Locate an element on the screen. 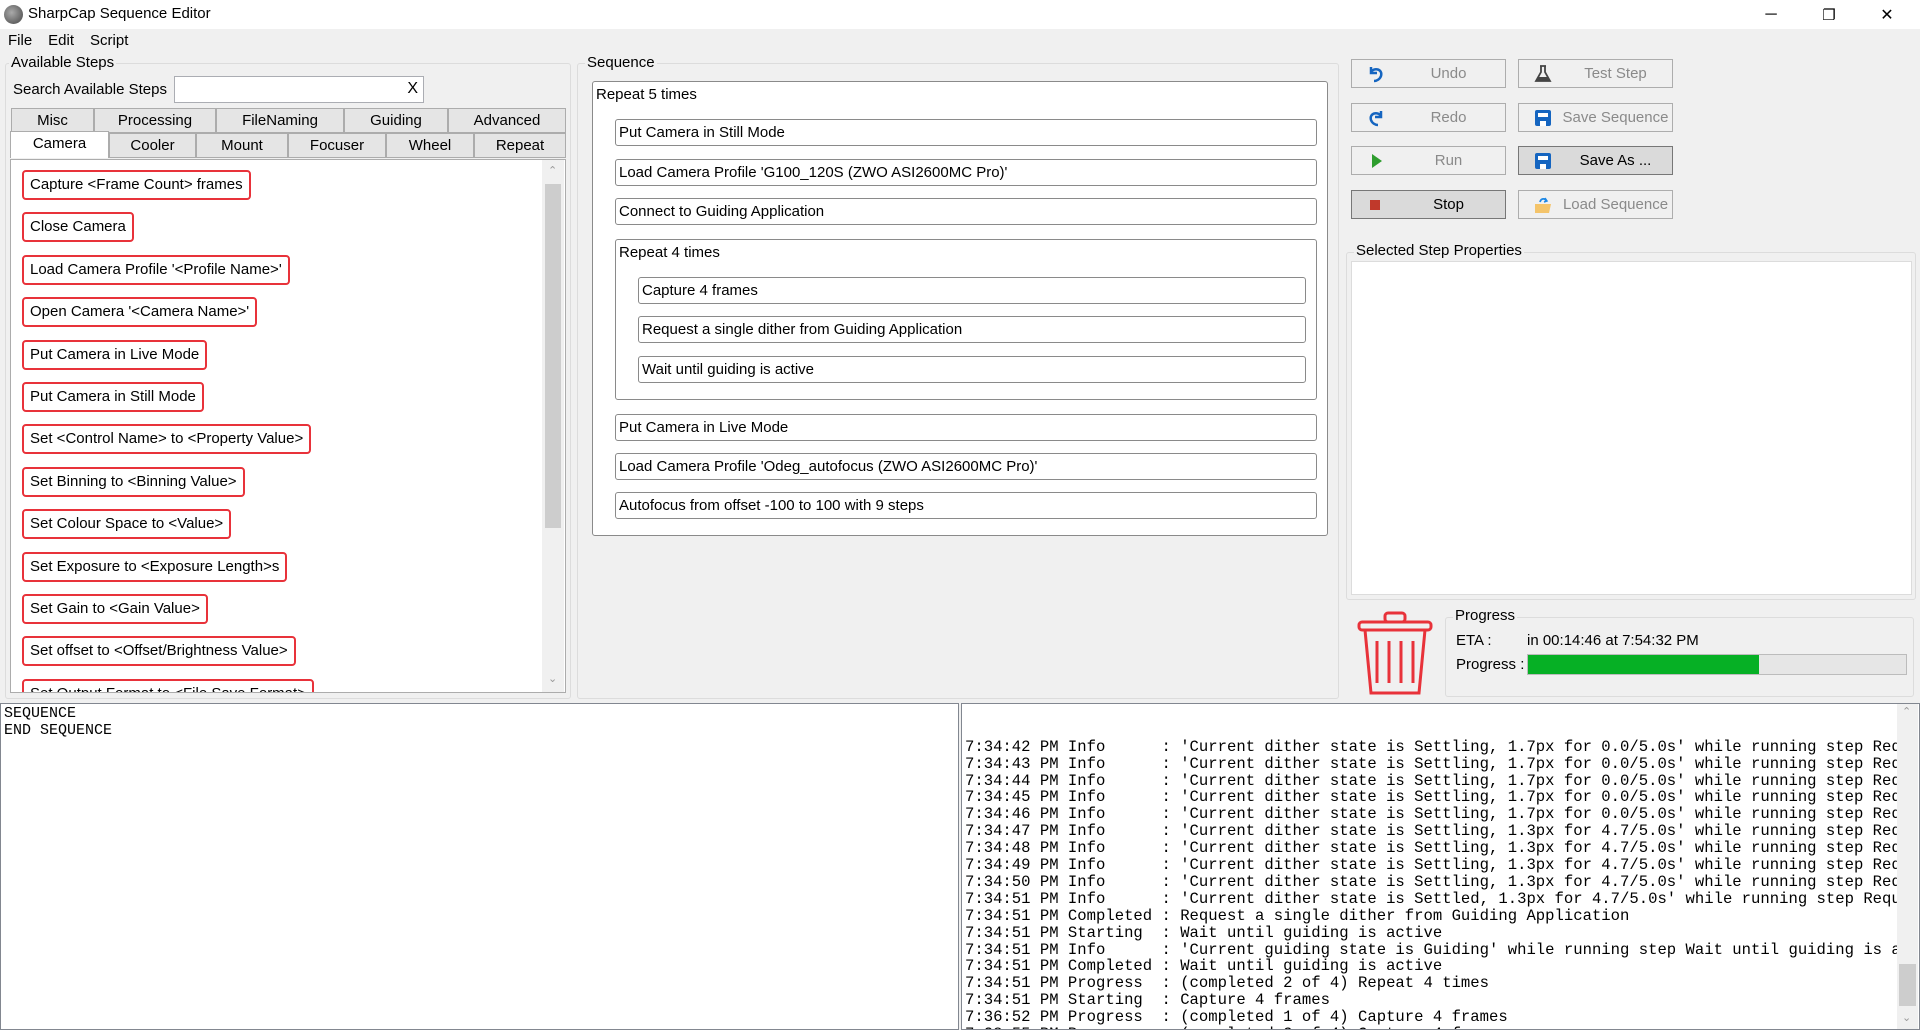 This screenshot has width=1920, height=1030. test-step-button: Test Step is located at coordinates (1595, 73).